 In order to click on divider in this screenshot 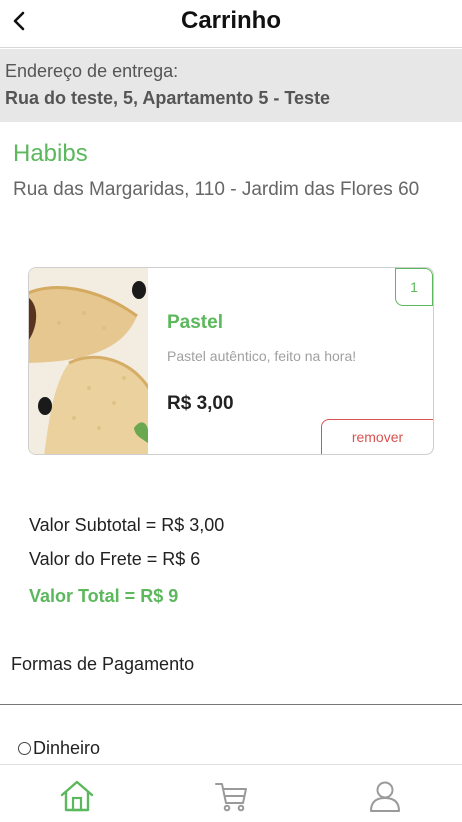, I will do `click(231, 704)`.